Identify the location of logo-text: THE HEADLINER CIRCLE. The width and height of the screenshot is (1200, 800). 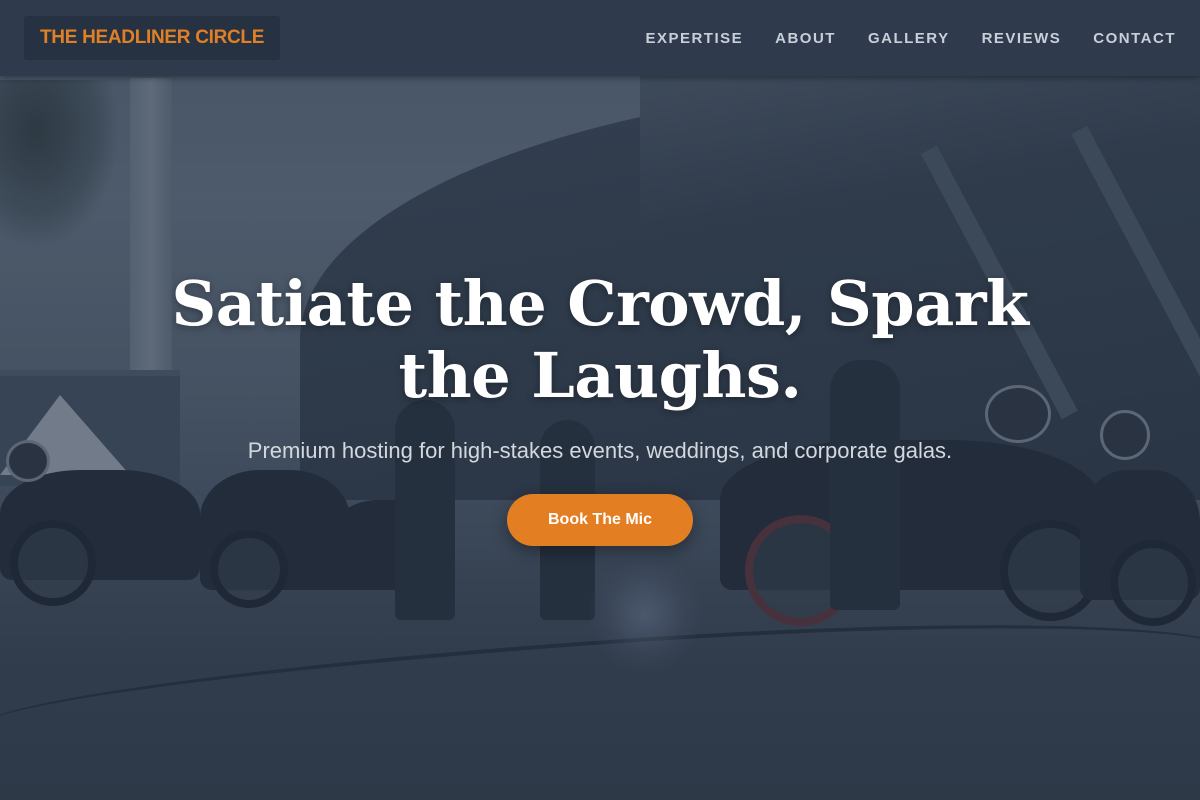
(152, 37).